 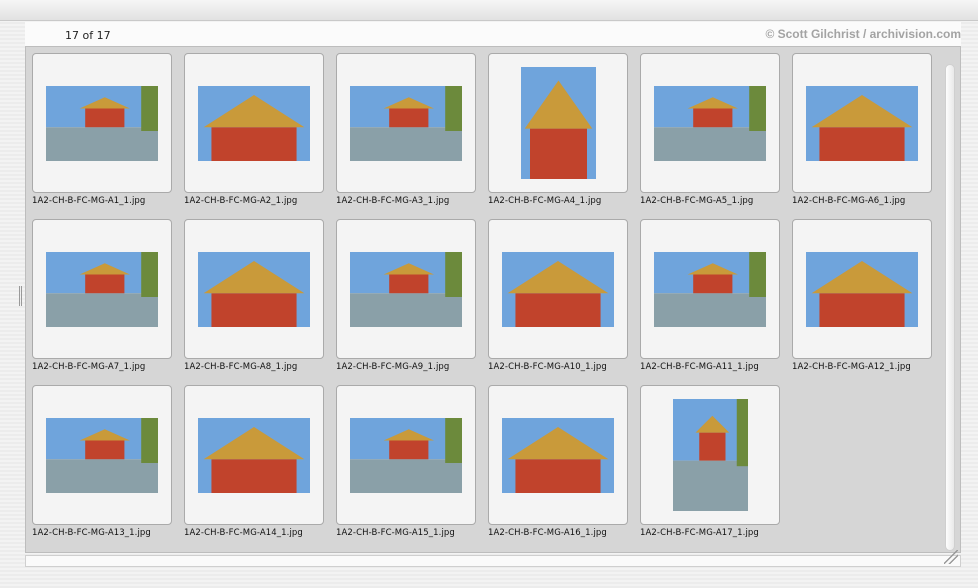 What do you see at coordinates (851, 367) in the screenshot?
I see `thumbnail-filename: 1A2-CH-B-FC-MG-A12_1.jpg` at bounding box center [851, 367].